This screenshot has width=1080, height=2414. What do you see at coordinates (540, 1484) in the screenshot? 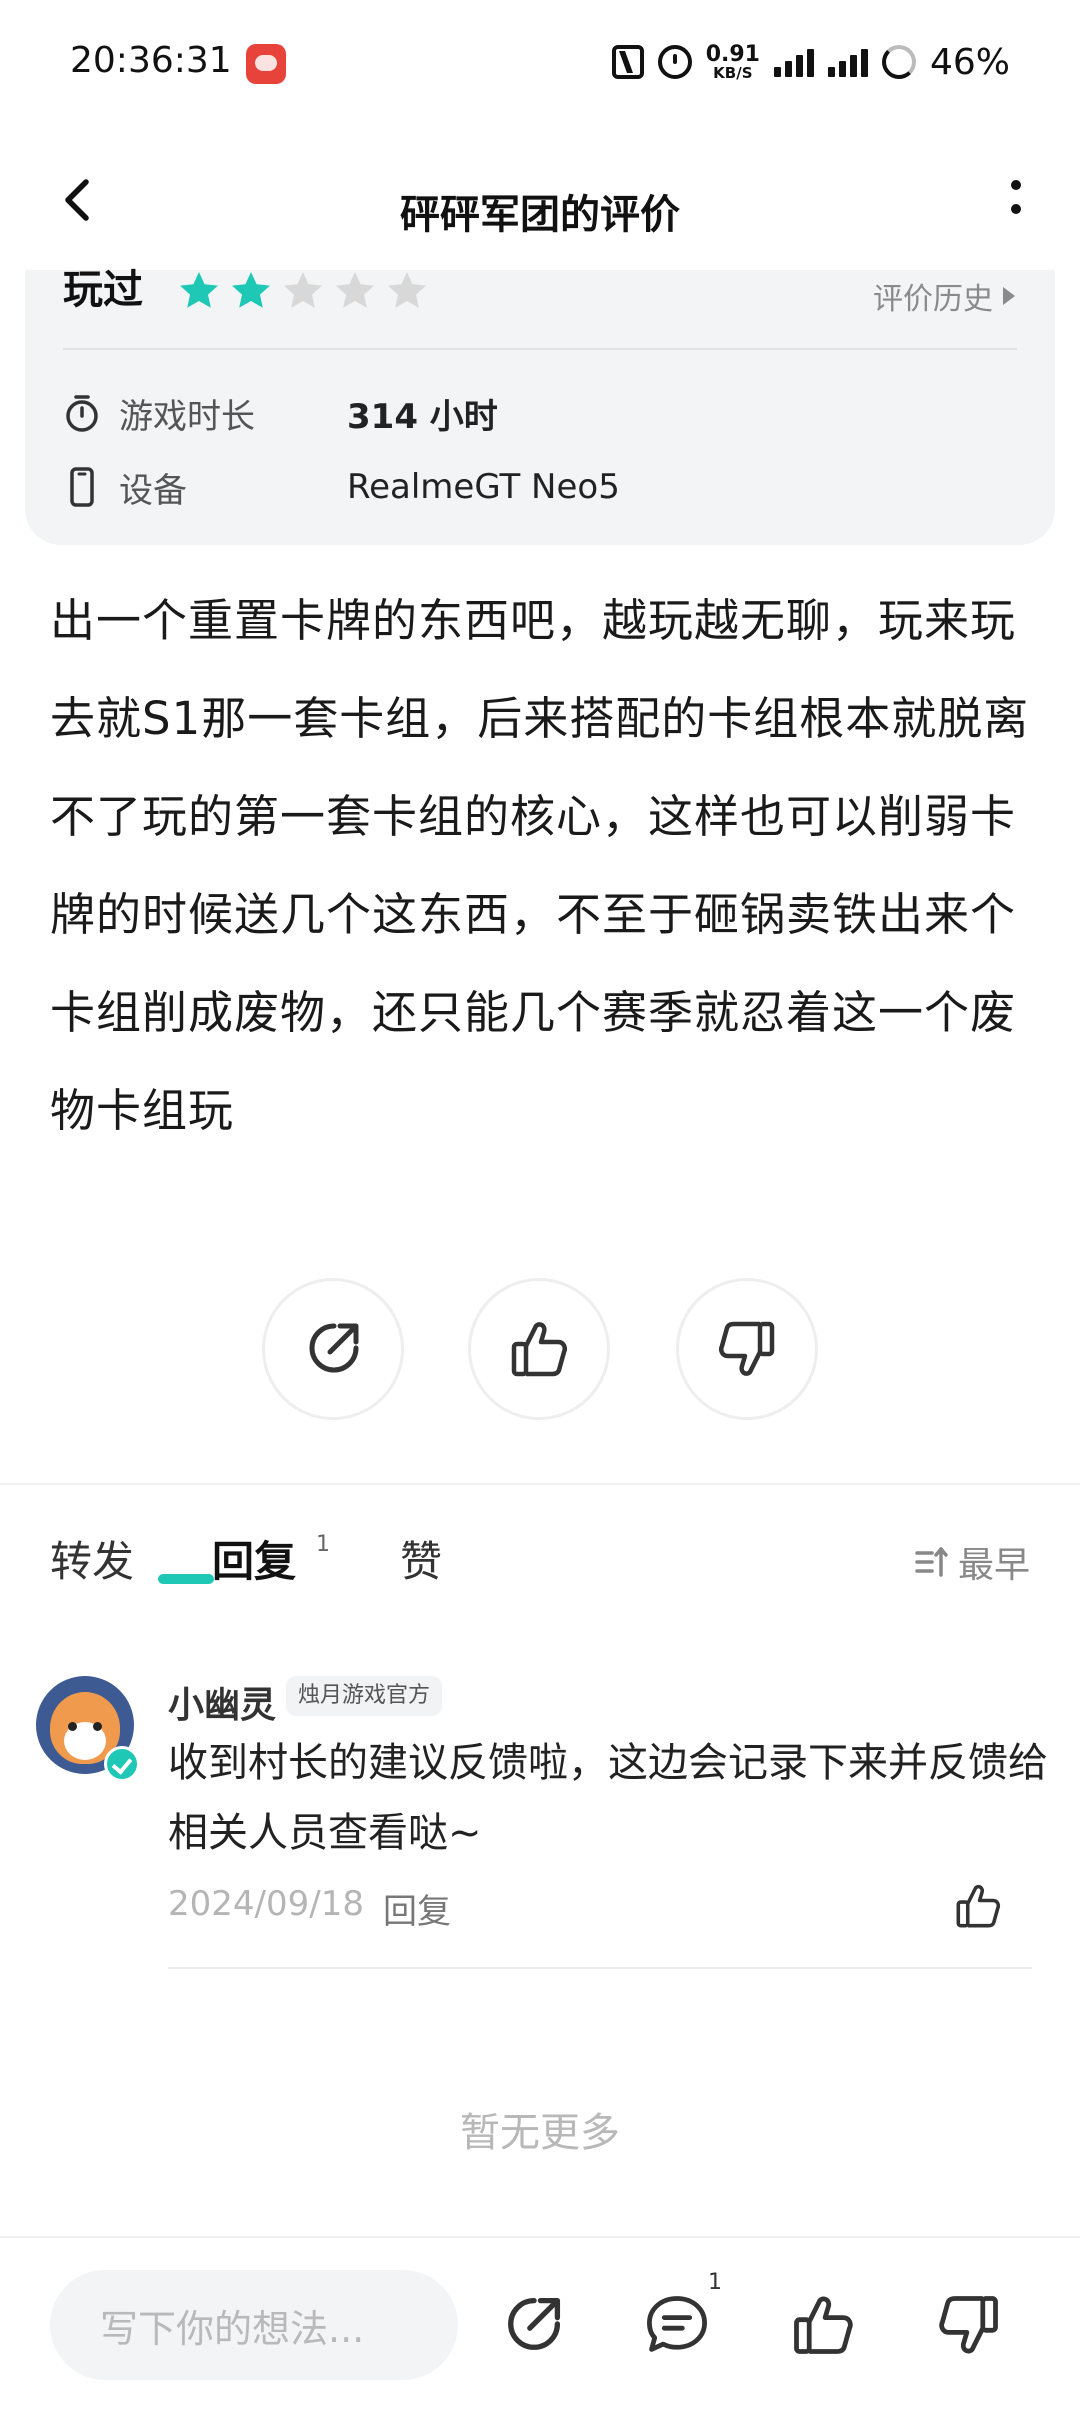
I see `section-divider` at bounding box center [540, 1484].